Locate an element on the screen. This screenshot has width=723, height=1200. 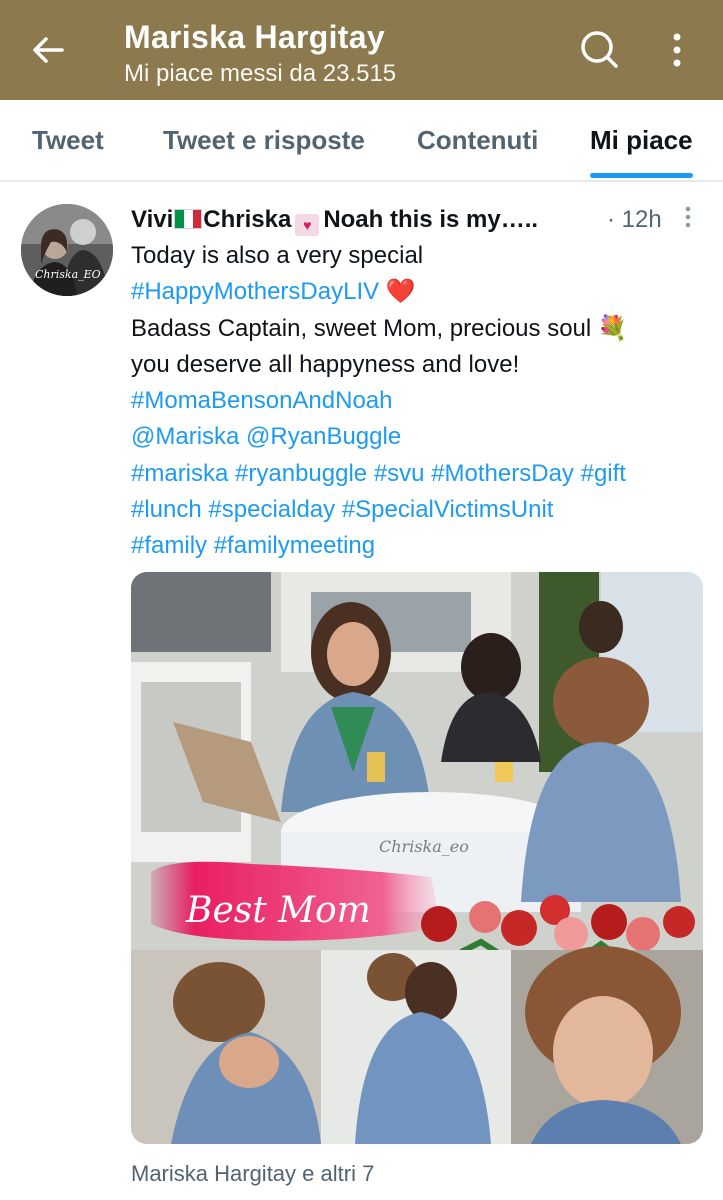
text-segment: Badass Captain, sweet Mom, precious soul is located at coordinates (361, 328).